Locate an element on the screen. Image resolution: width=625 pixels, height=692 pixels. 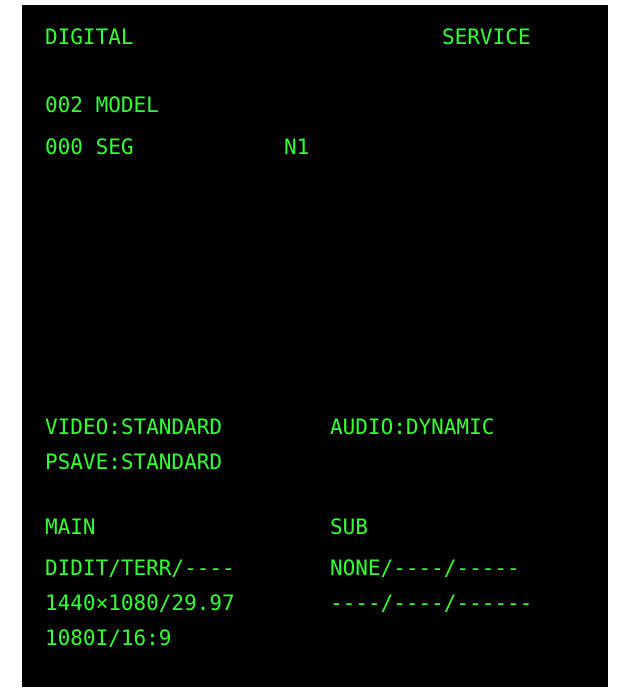
header-left-label: DIGITAL is located at coordinates (89, 37).